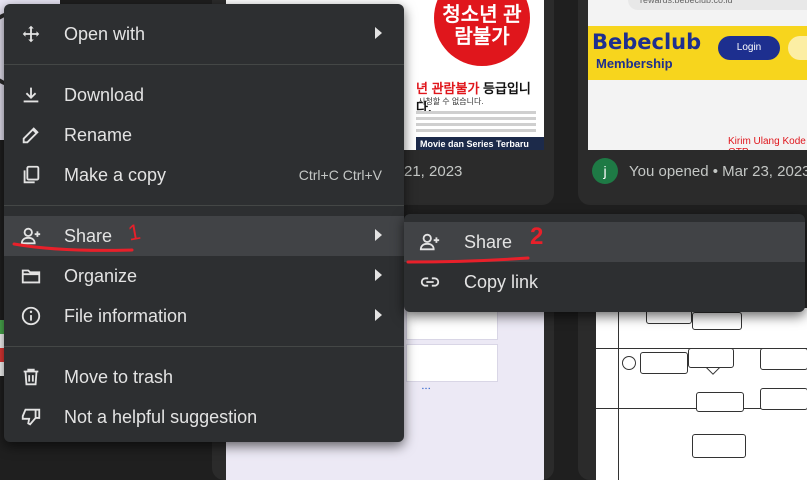 The width and height of the screenshot is (807, 480). I want to click on bebeclub-membership: Membership, so click(634, 63).